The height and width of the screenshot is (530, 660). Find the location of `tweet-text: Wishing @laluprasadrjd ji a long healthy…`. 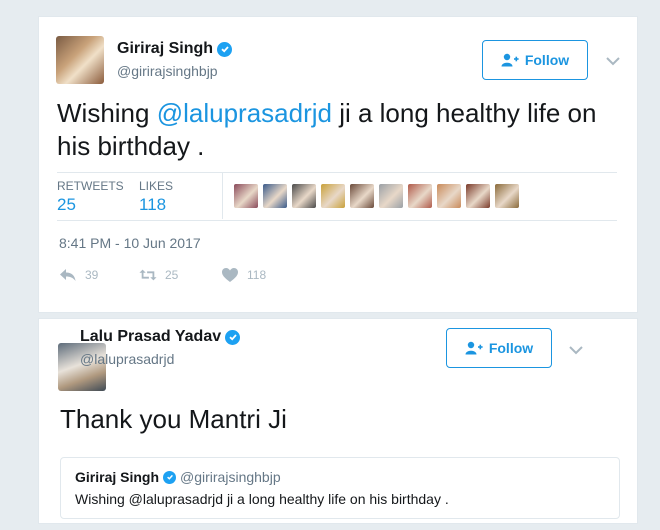

tweet-text: Wishing @laluprasadrjd ji a long healthy… is located at coordinates (337, 130).